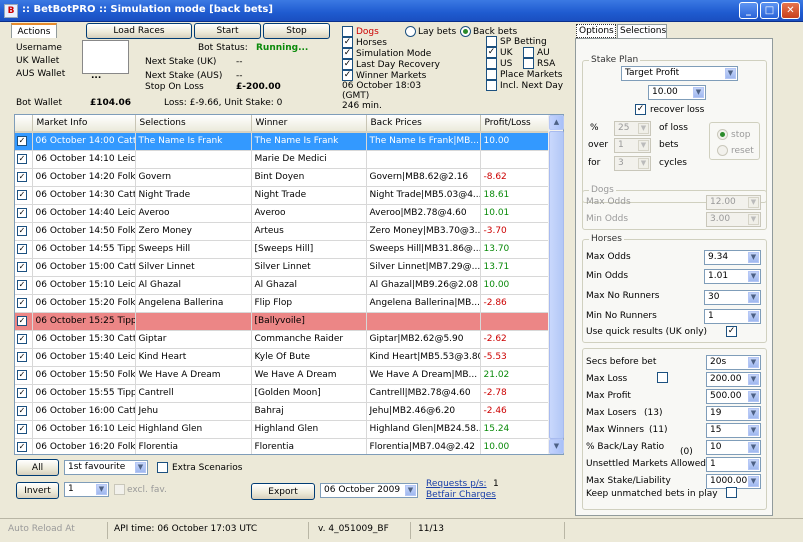 The image size is (803, 542). Describe the element at coordinates (283, 321) in the screenshot. I see `table-row: ✓ 06 October 15:25 Tipp [Ballyvoile]` at that location.